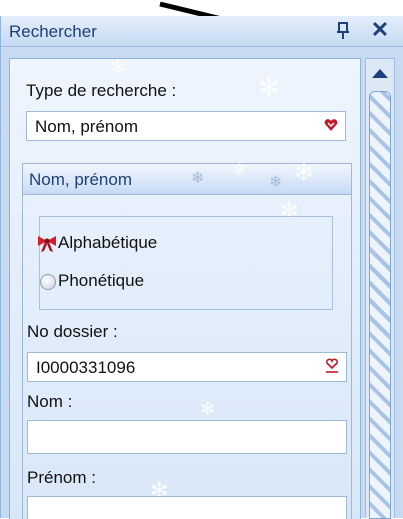 This screenshot has width=403, height=519. Describe the element at coordinates (86, 367) in the screenshot. I see `dossier-value: I0000331096` at that location.